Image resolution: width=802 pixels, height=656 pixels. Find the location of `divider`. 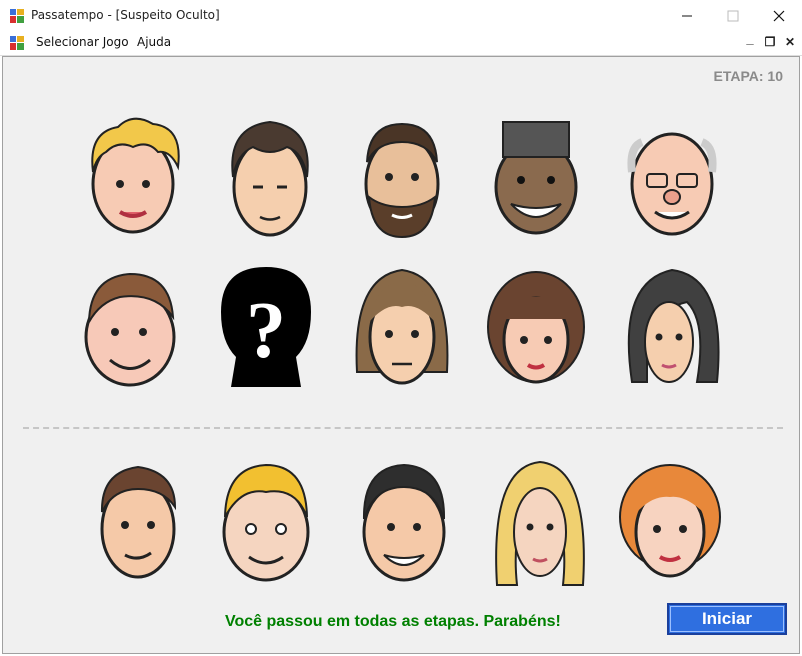

divider is located at coordinates (403, 428).